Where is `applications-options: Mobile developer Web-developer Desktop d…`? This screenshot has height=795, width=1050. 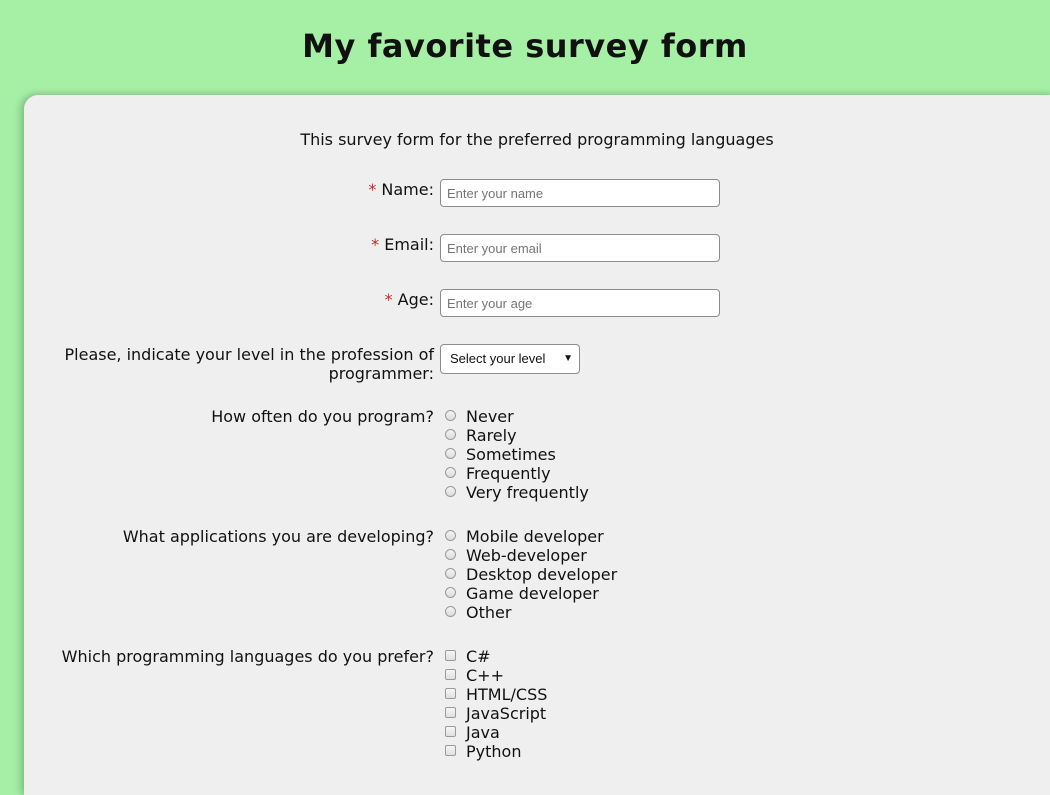
applications-options: Mobile developer Web-developer Desktop d… is located at coordinates (530, 574).